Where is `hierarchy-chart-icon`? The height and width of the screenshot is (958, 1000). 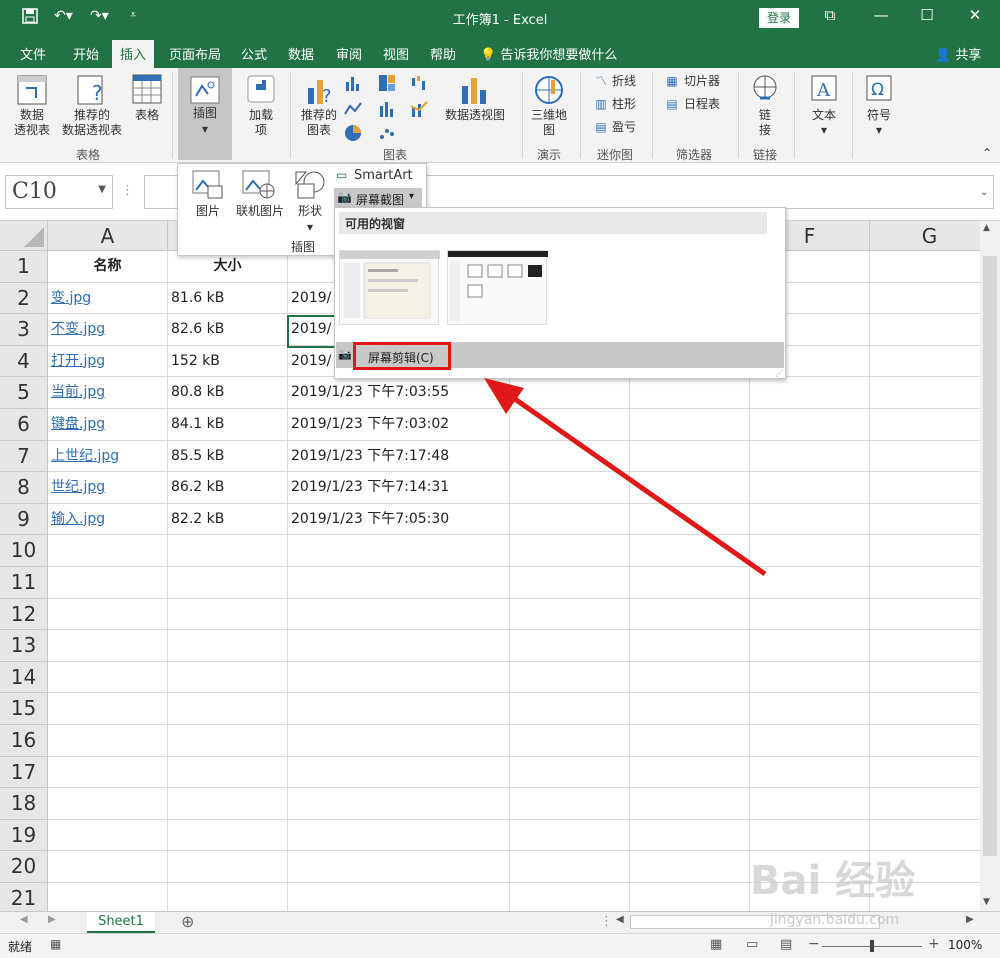 hierarchy-chart-icon is located at coordinates (387, 83).